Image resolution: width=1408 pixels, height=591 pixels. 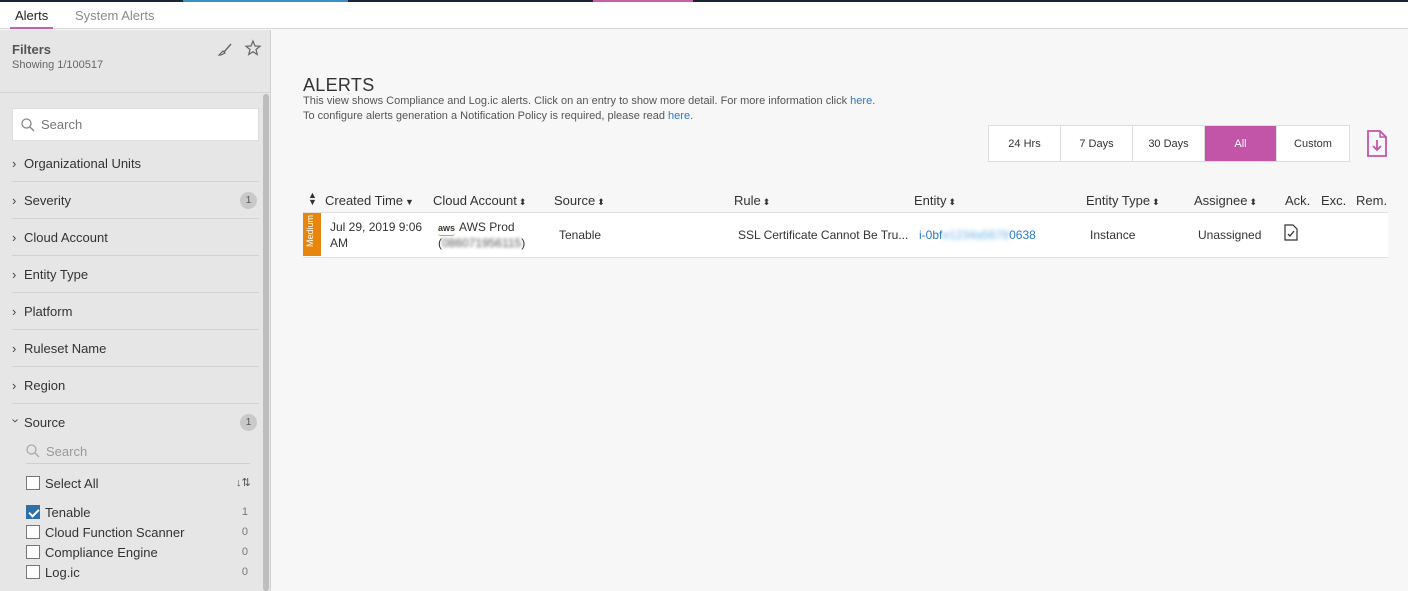 I want to click on col-rule: Rule ⬍, so click(x=752, y=200).